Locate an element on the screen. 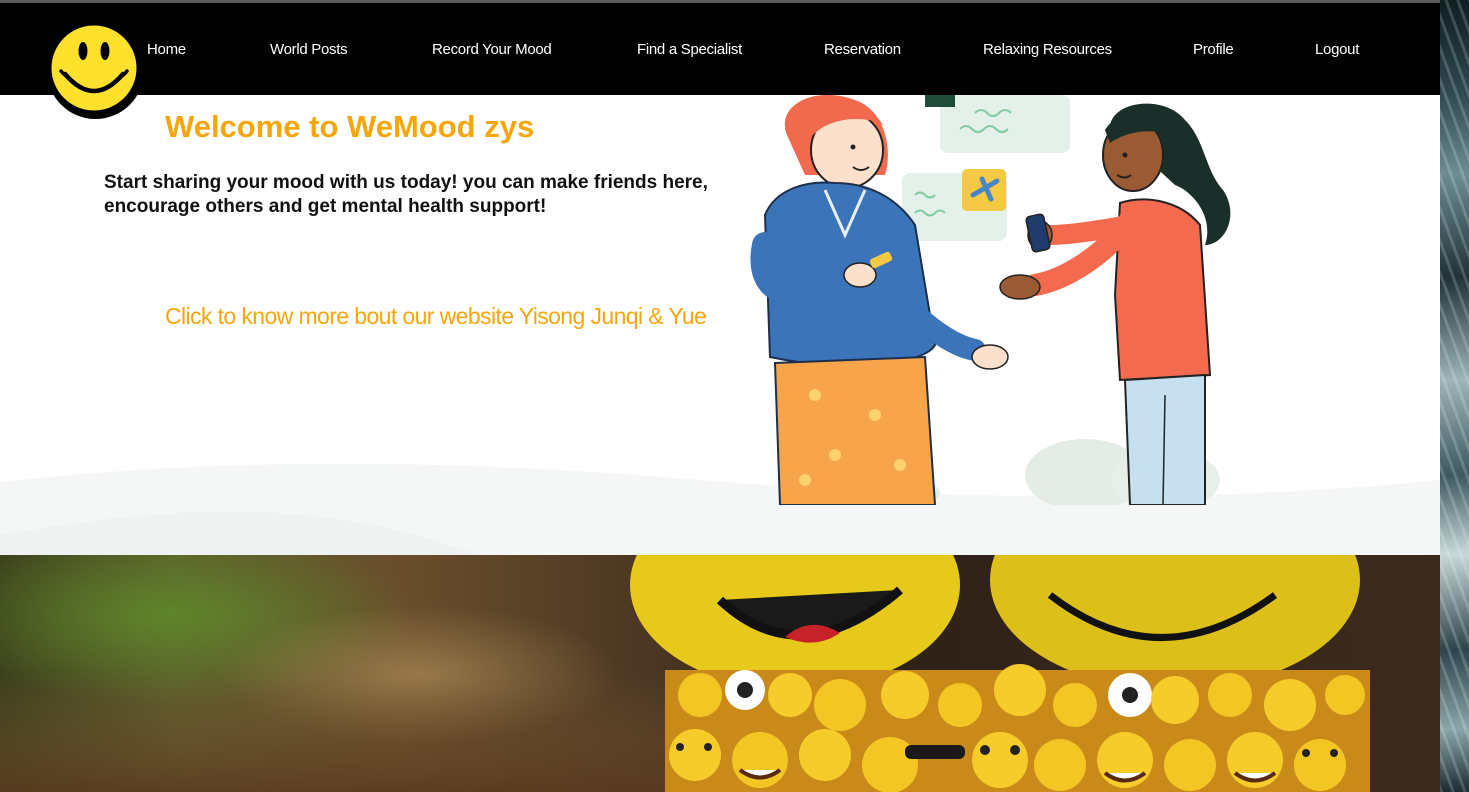  nav-profile: Profile is located at coordinates (1213, 49).